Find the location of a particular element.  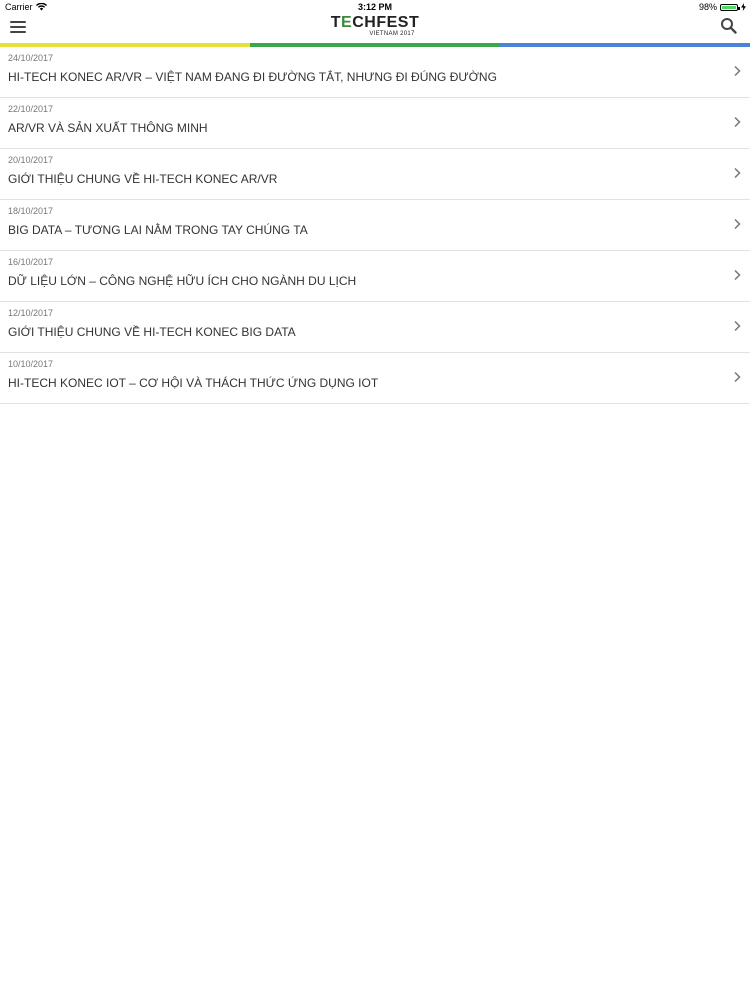

search-icon is located at coordinates (729, 26).